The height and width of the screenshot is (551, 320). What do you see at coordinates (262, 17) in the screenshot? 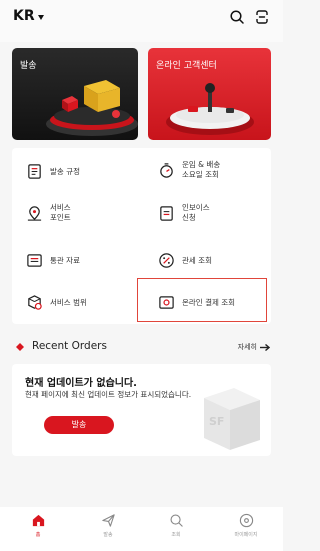
I see `profile-icon` at bounding box center [262, 17].